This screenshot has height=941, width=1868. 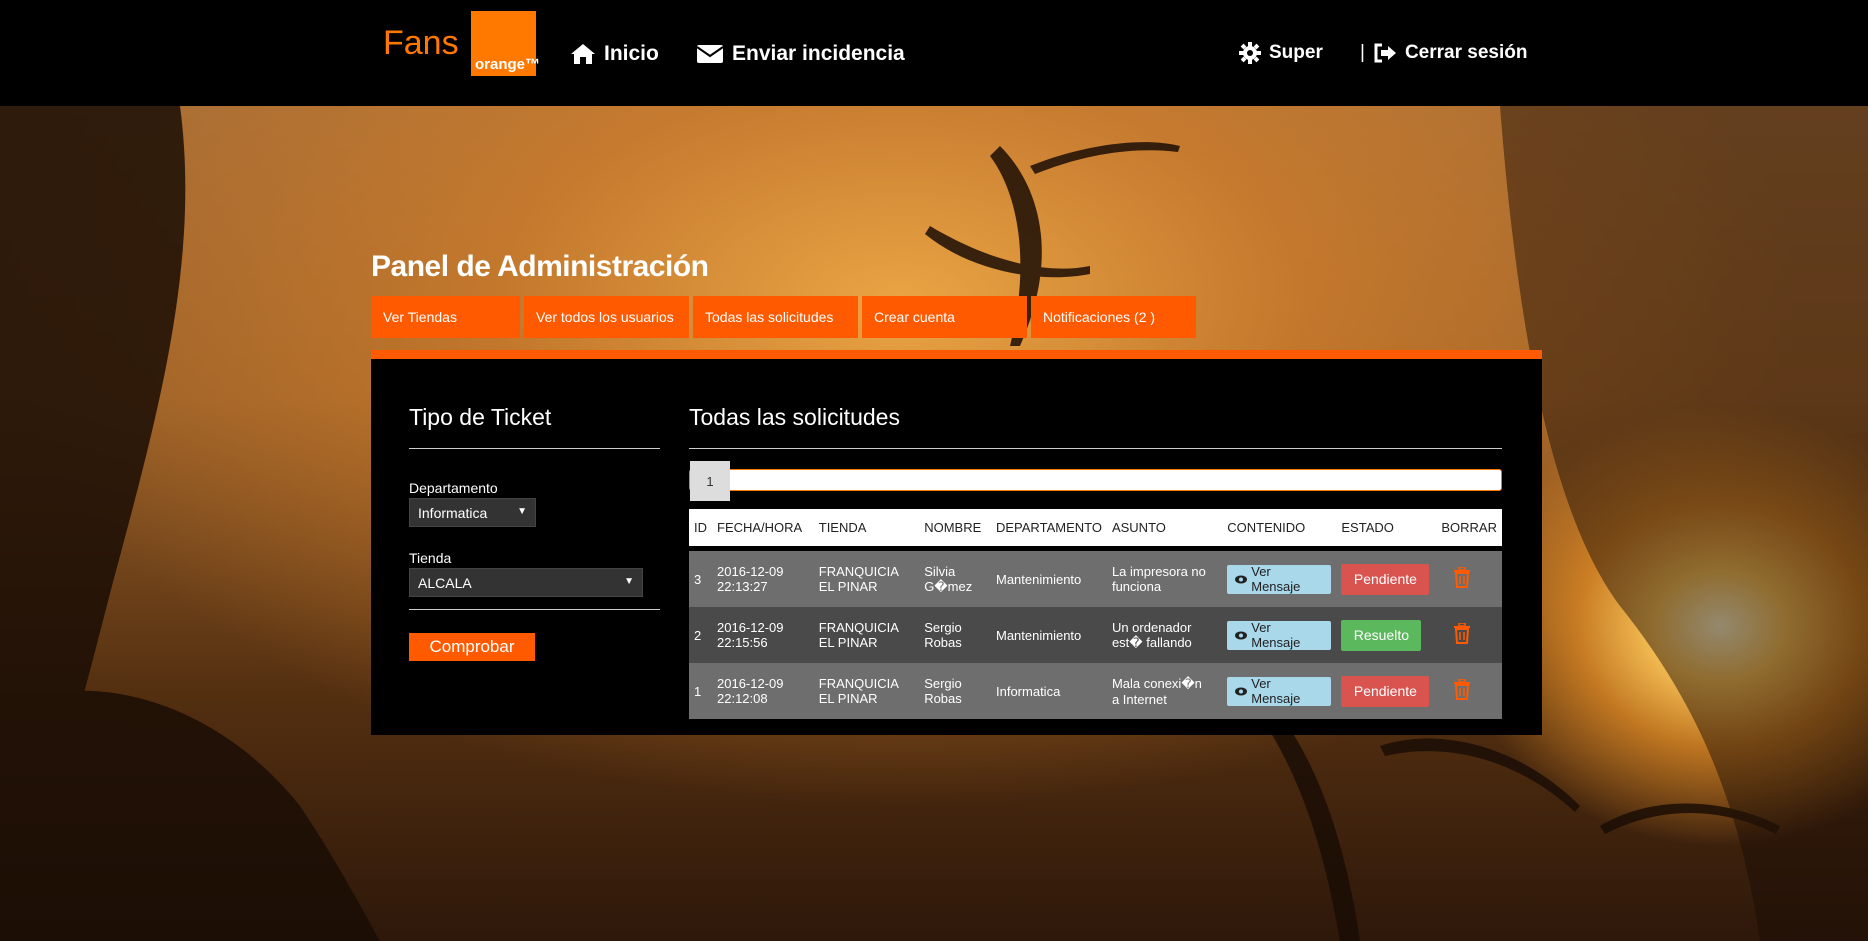 I want to click on cell-id: 2, so click(x=700, y=635).